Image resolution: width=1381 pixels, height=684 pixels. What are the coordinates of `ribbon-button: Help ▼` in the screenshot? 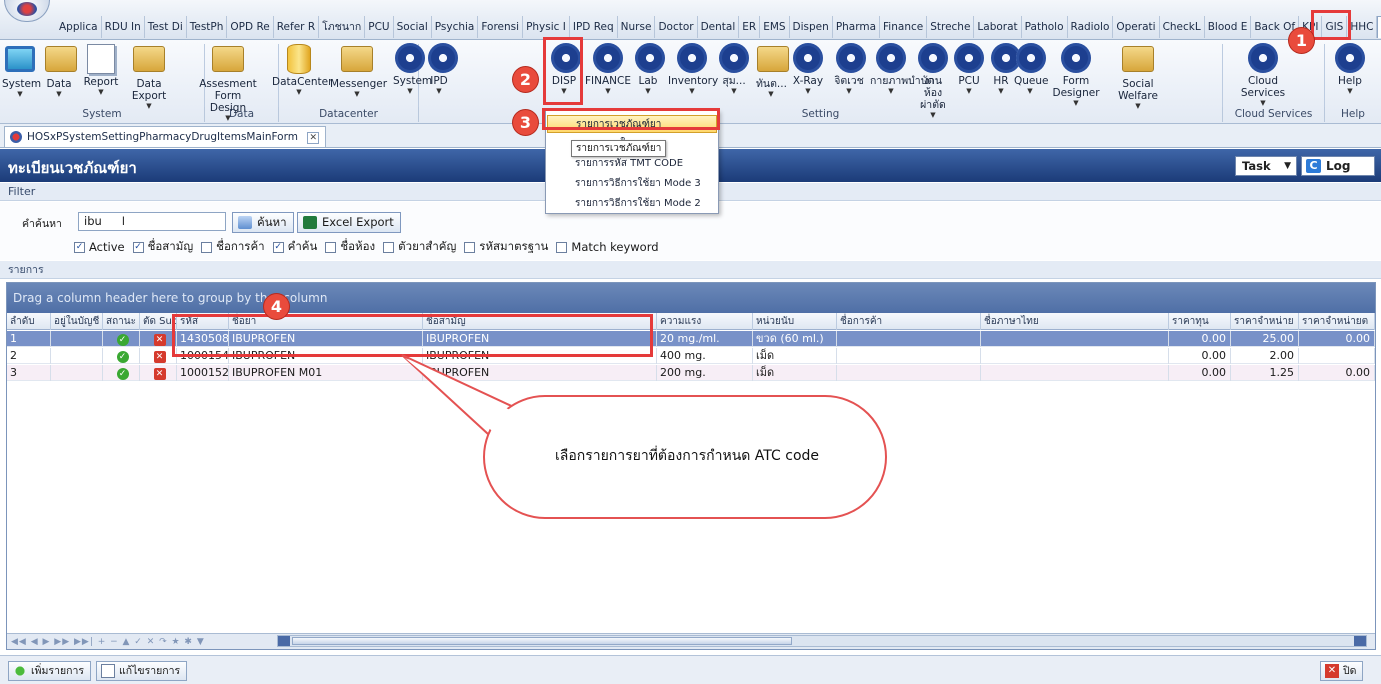 It's located at (1350, 73).